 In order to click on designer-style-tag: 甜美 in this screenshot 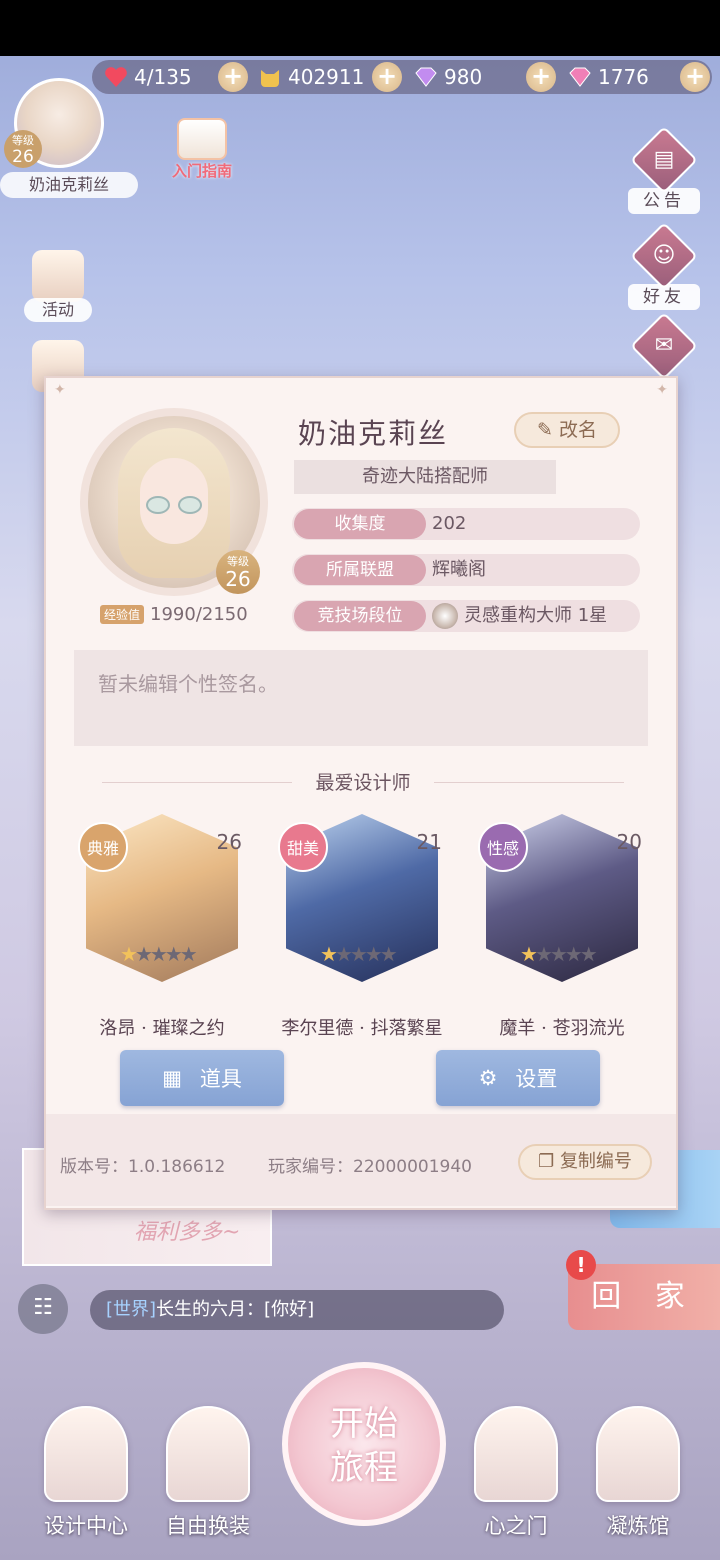, I will do `click(303, 847)`.